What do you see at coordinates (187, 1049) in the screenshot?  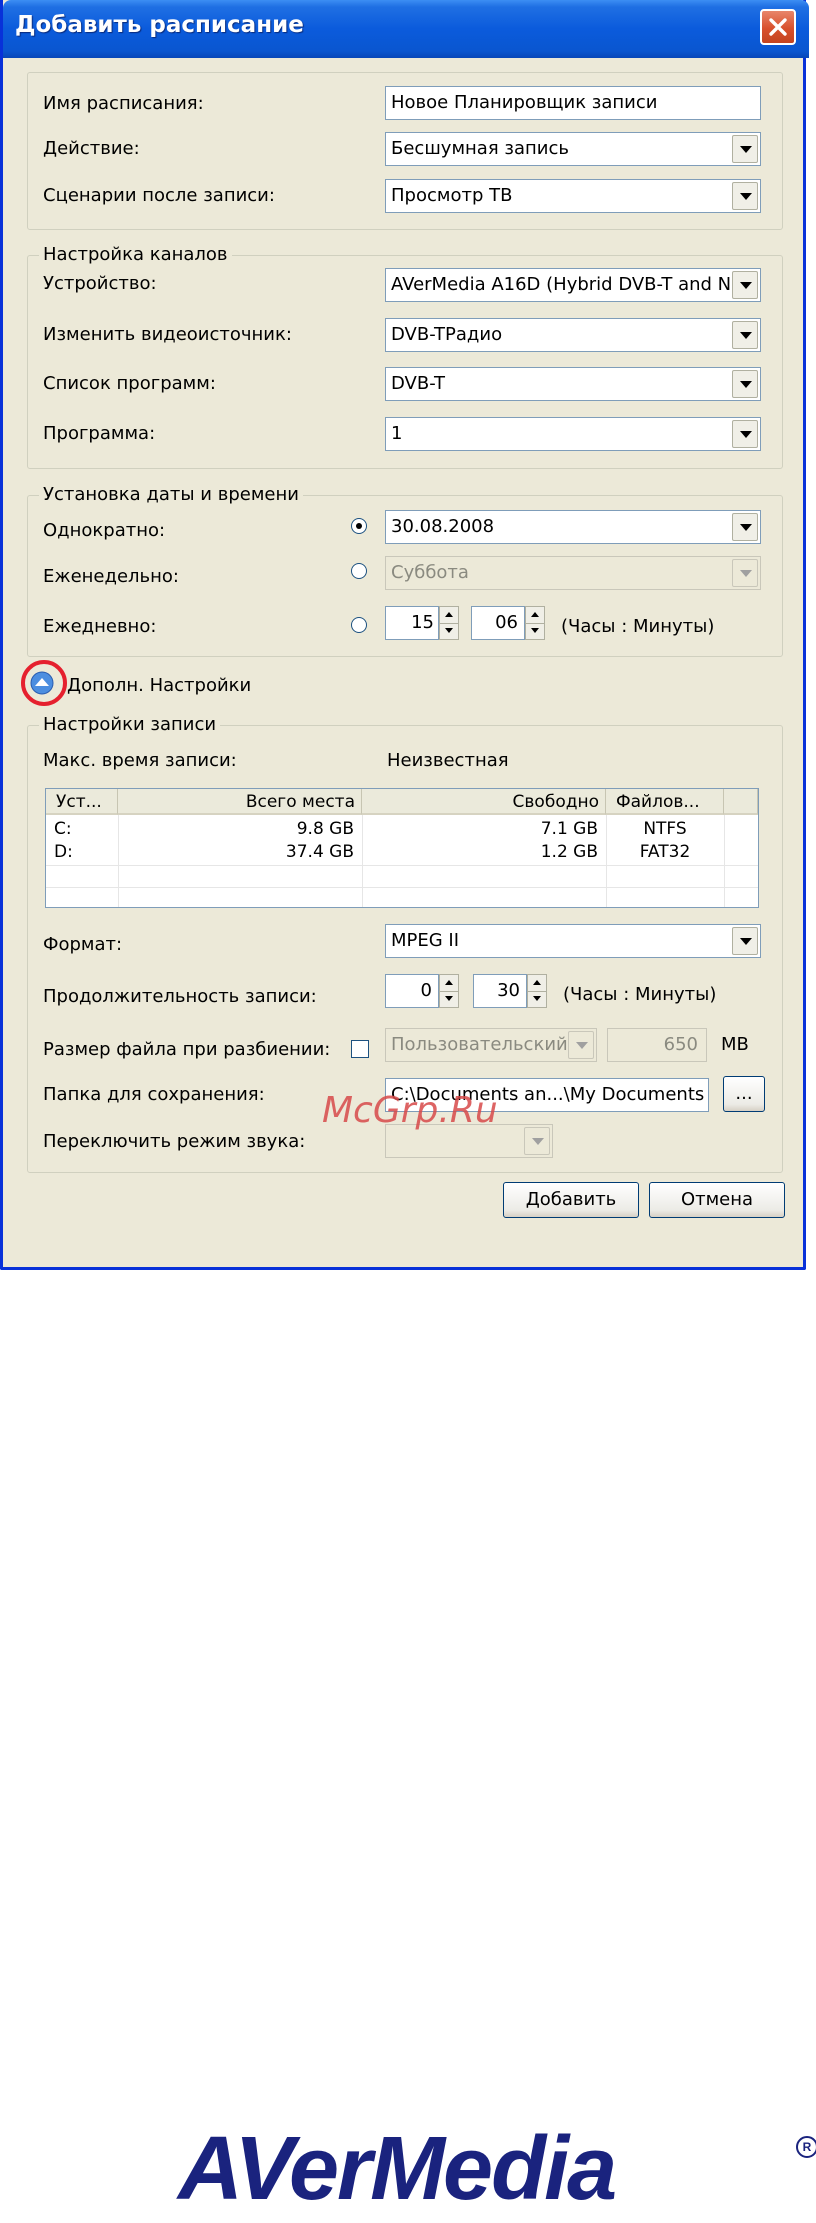 I see `split-size-label: Размер файла при разбиении:` at bounding box center [187, 1049].